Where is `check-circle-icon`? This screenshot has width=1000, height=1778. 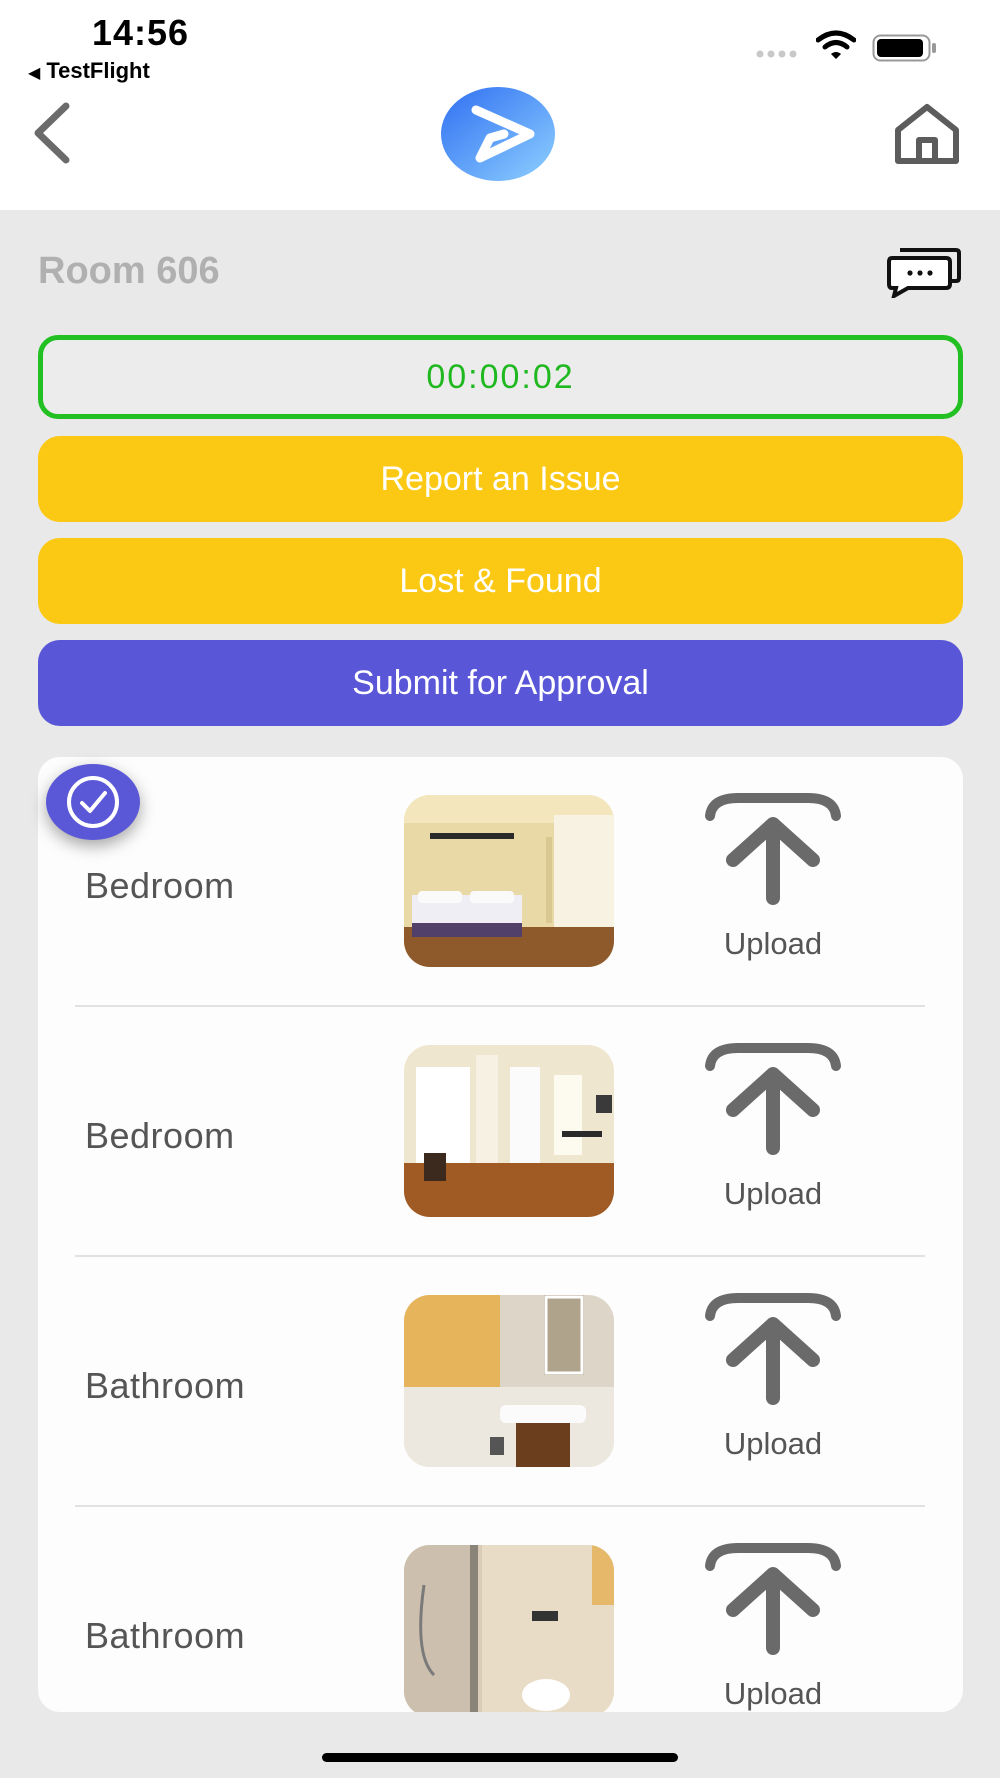 check-circle-icon is located at coordinates (93, 802).